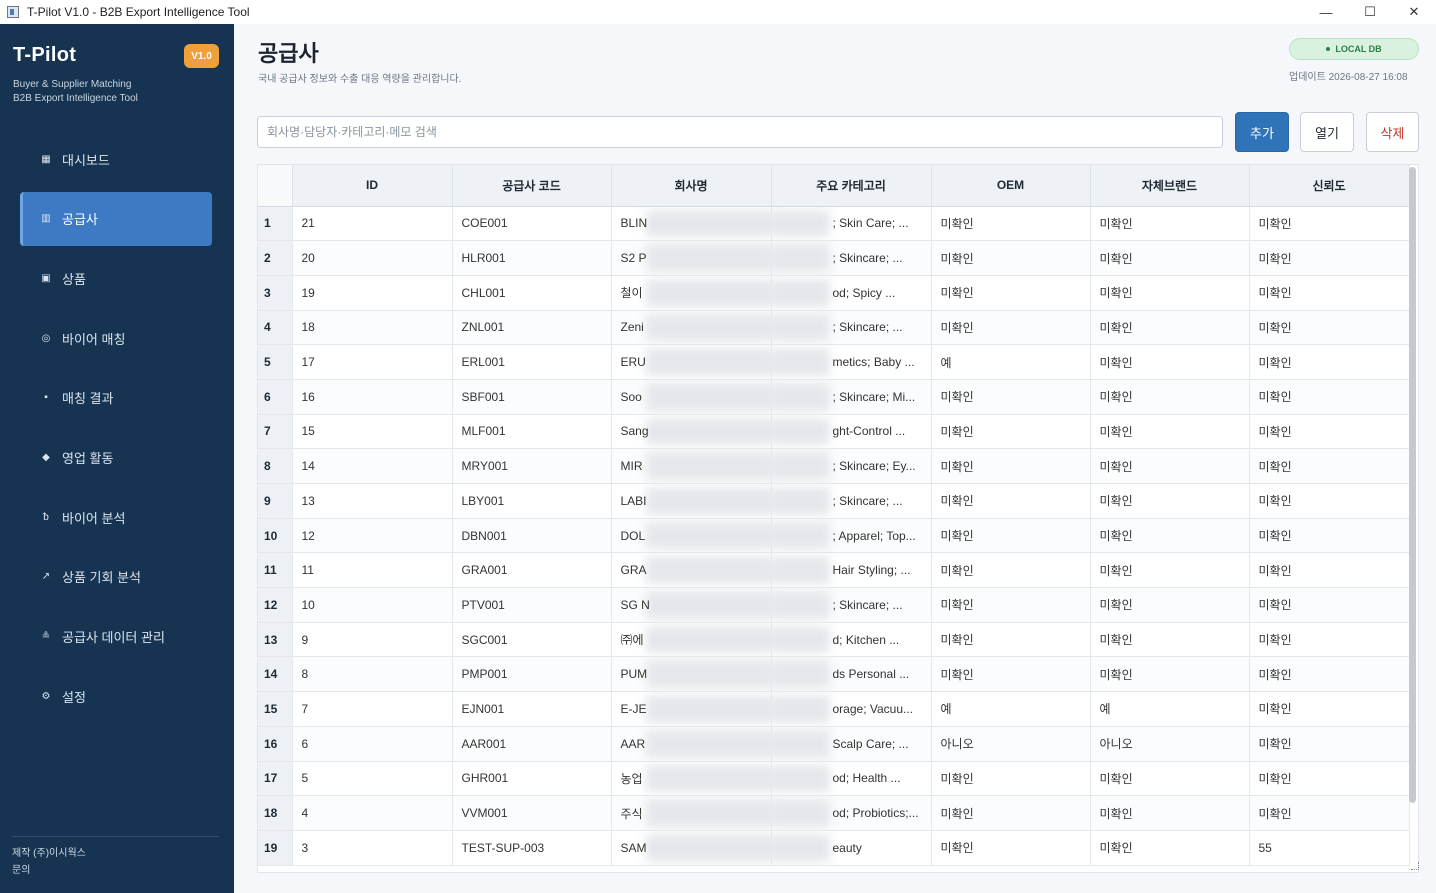 The width and height of the screenshot is (1436, 893). I want to click on table-row: 18 4 VVM001 주식 od; Probiotics;... 미확인 미확인 미확인, so click(834, 813).